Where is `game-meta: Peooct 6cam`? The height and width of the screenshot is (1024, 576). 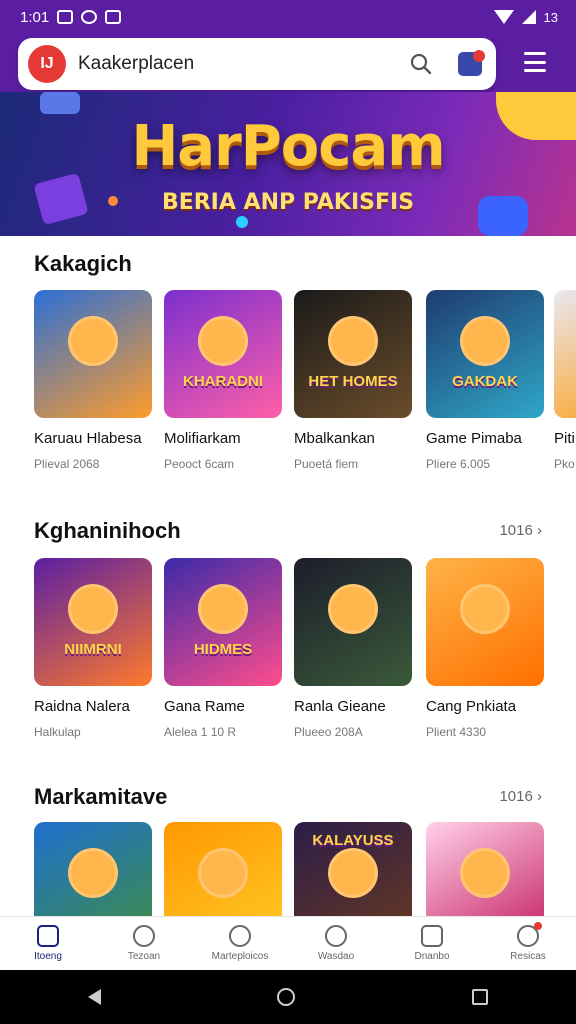 game-meta: Peooct 6cam is located at coordinates (199, 464).